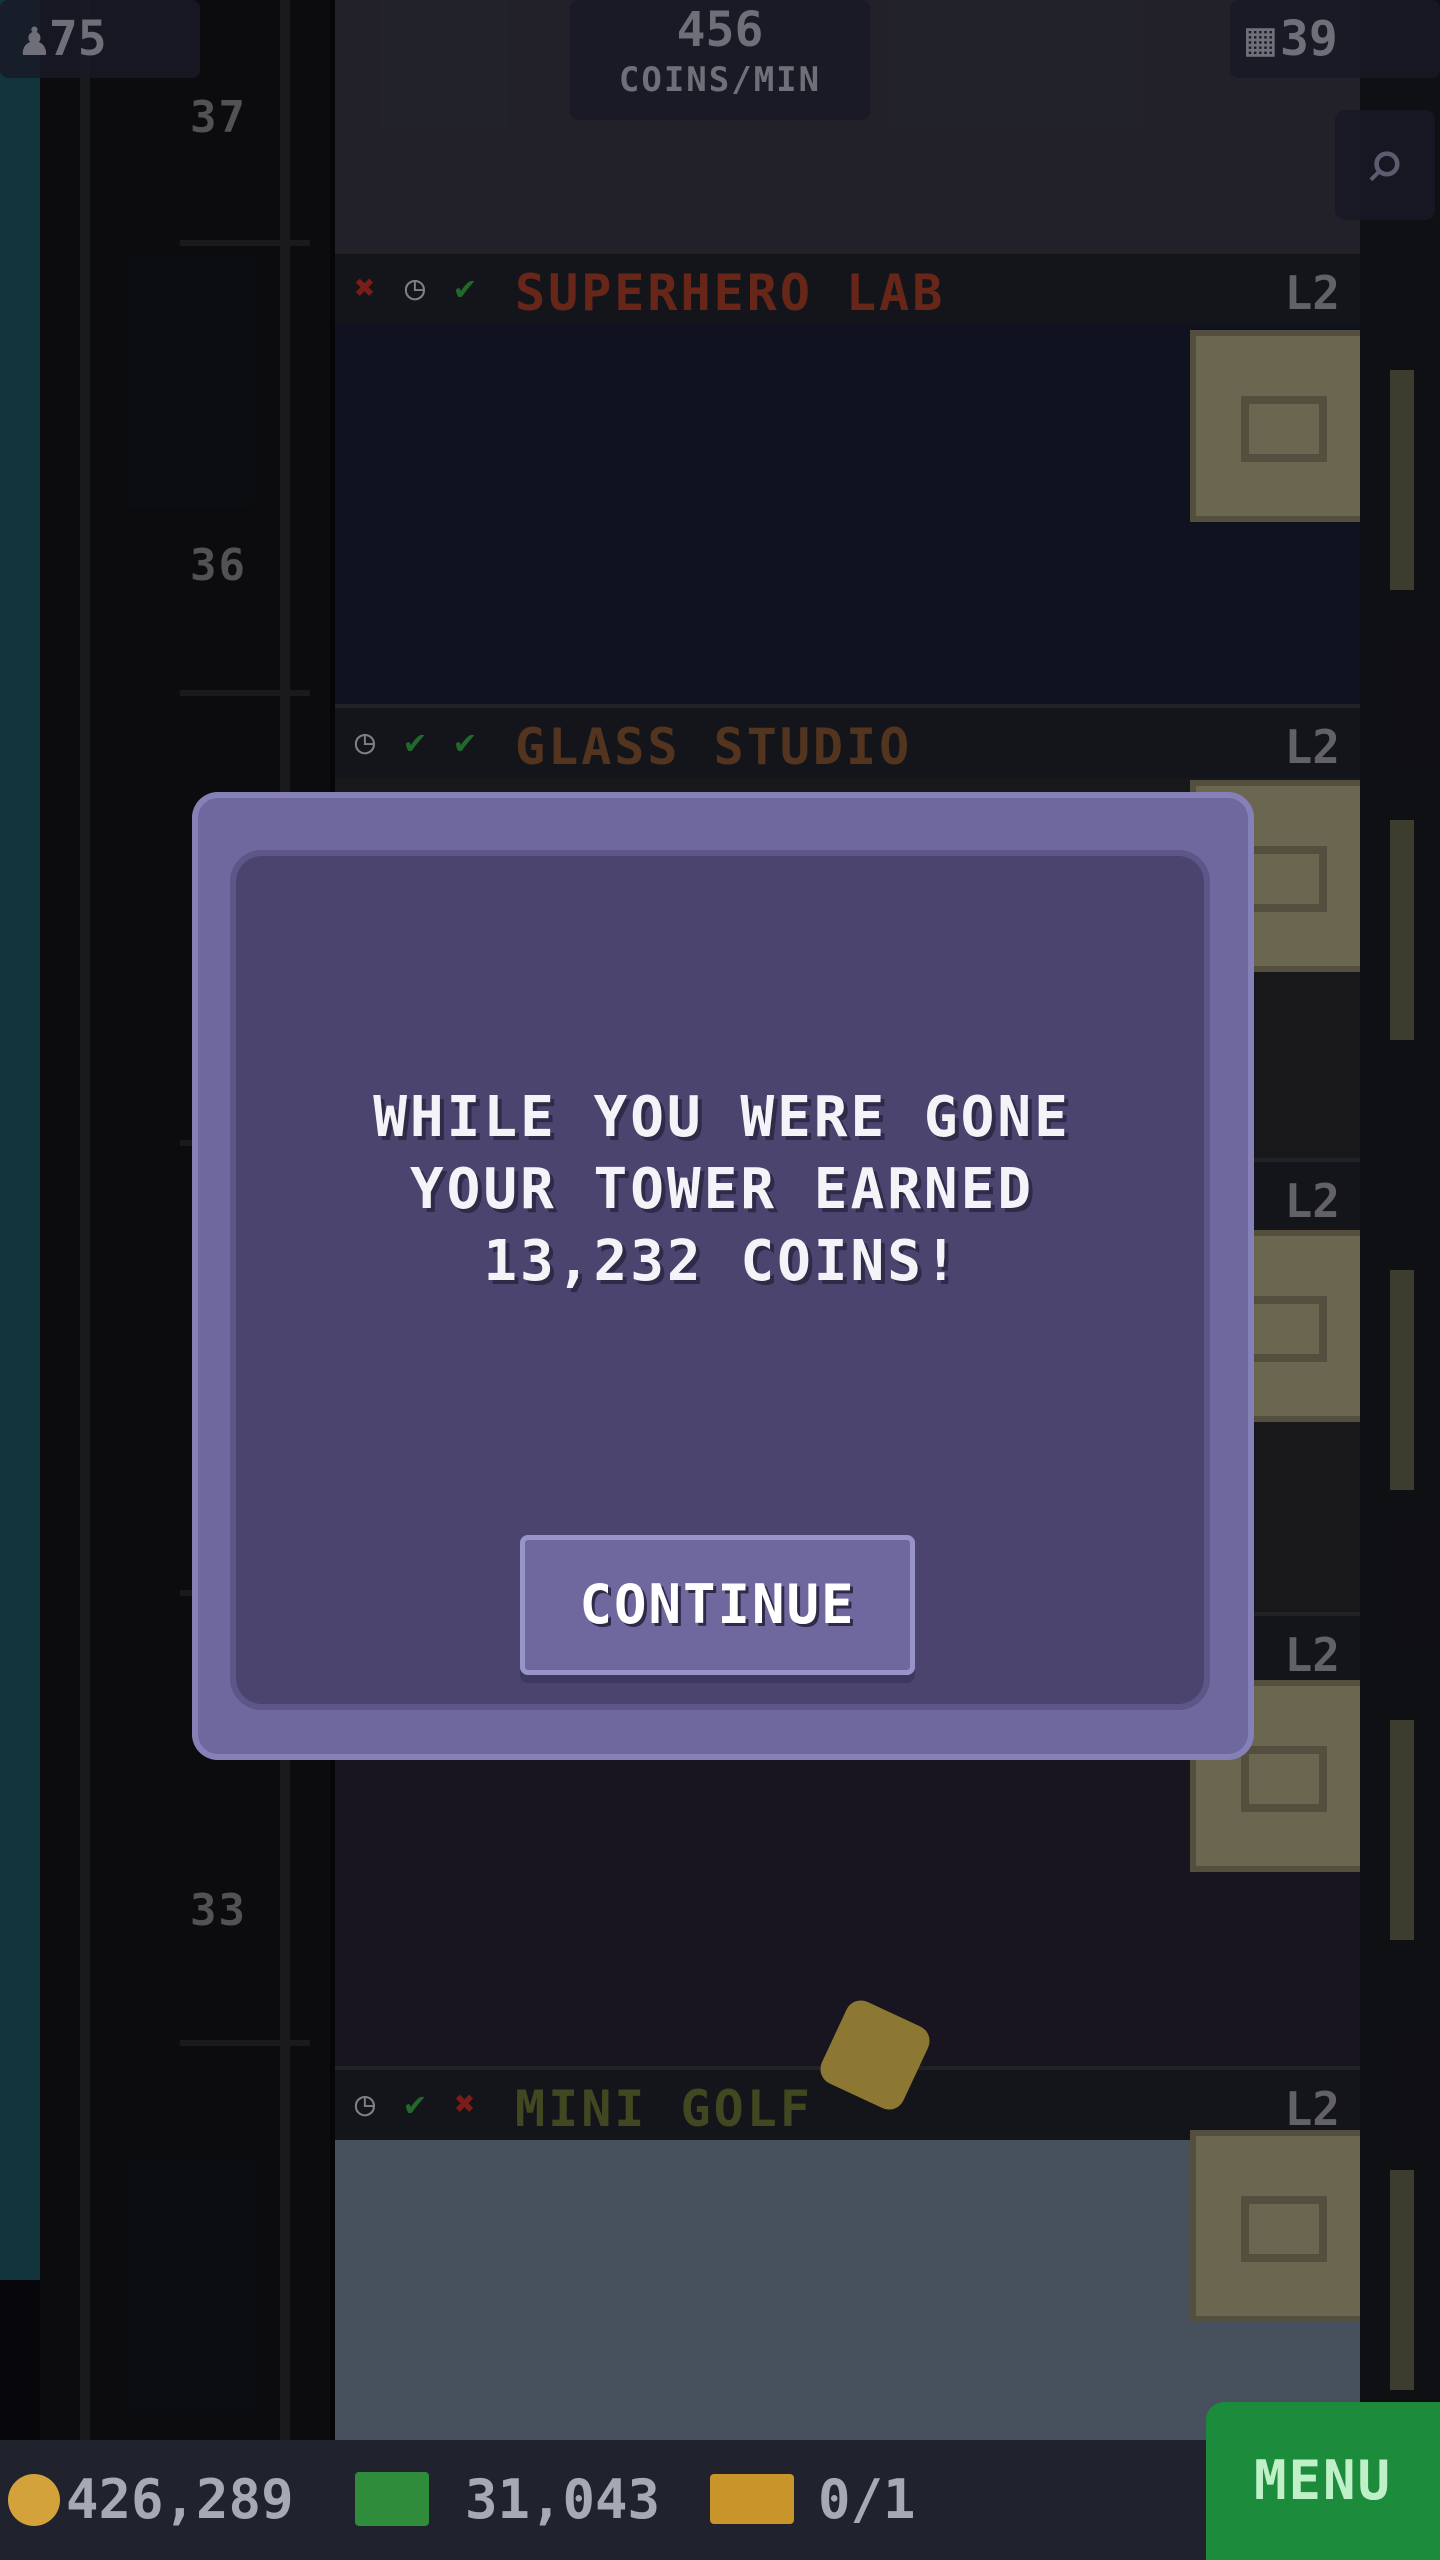 This screenshot has height=2560, width=1440. I want to click on continue-button: CONTINUE, so click(717, 1605).